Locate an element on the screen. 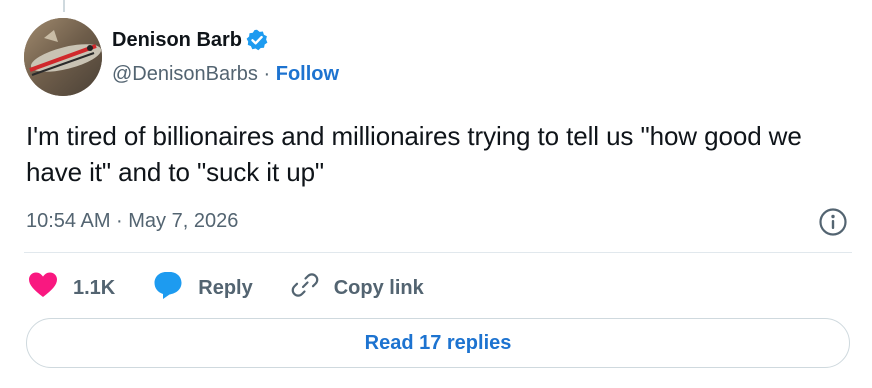  action-bar: 1.1K Reply Copy link is located at coordinates (245, 287).